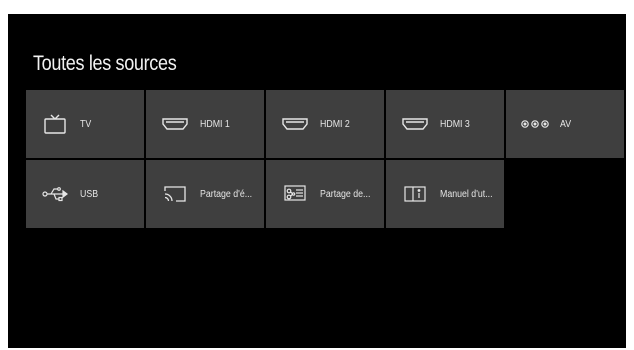 The height and width of the screenshot is (350, 634). What do you see at coordinates (175, 194) in the screenshot?
I see `screen-cast-icon` at bounding box center [175, 194].